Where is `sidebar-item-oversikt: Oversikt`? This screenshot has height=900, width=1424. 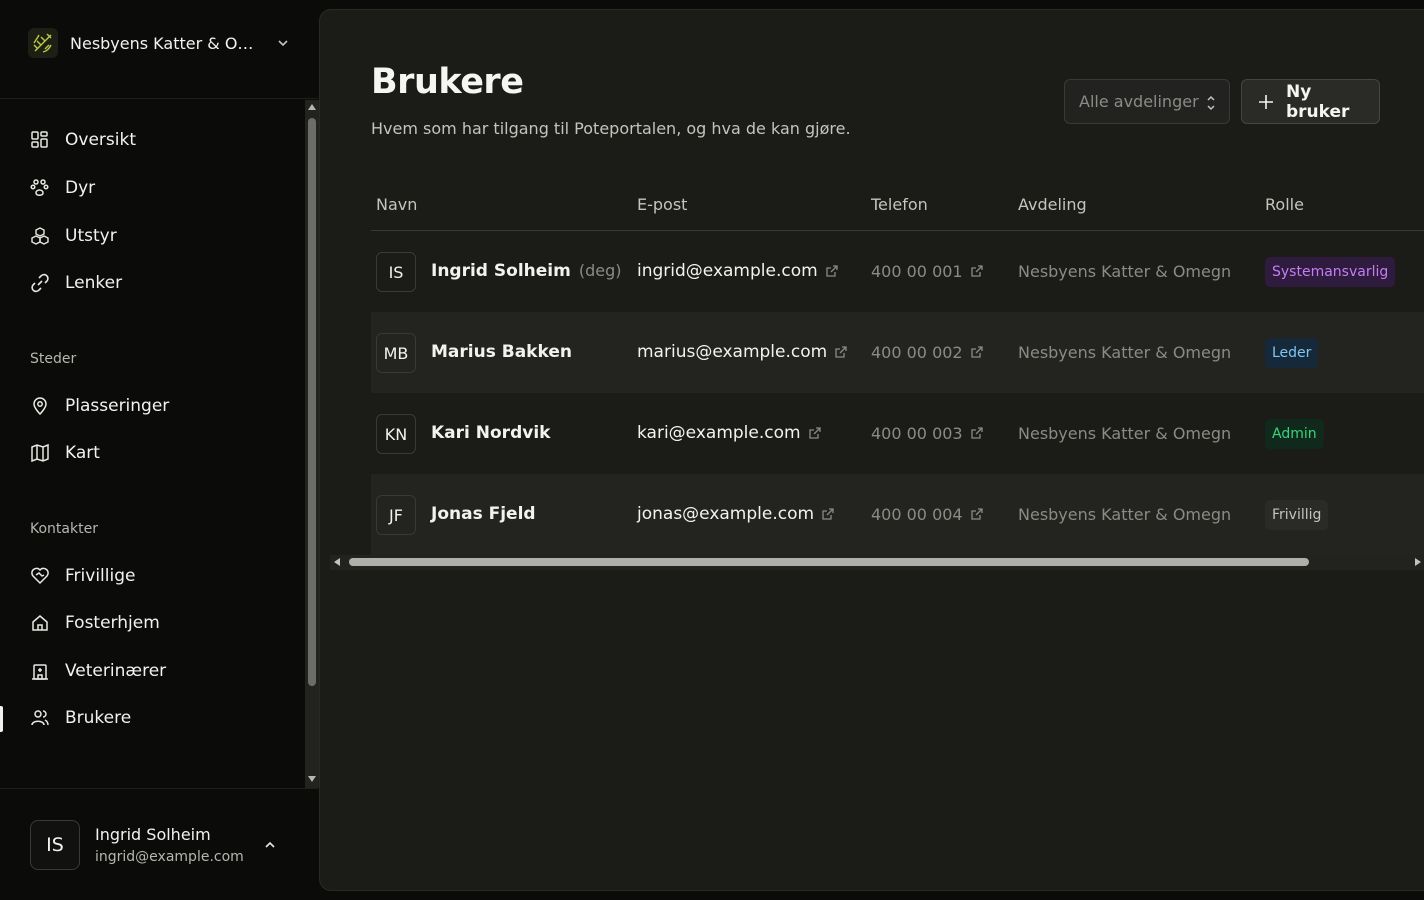
sidebar-item-oversikt: Oversikt is located at coordinates (83, 140).